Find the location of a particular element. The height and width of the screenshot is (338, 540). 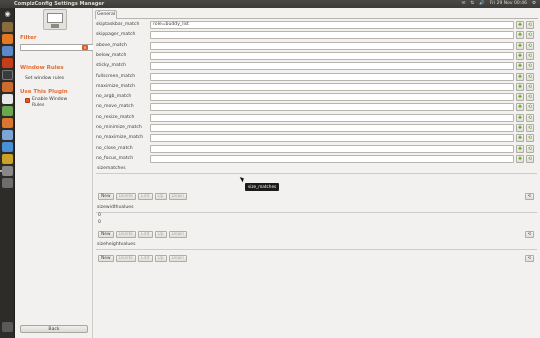

reset-sizewidthvalues-icon: ⟲ is located at coordinates (529, 234).